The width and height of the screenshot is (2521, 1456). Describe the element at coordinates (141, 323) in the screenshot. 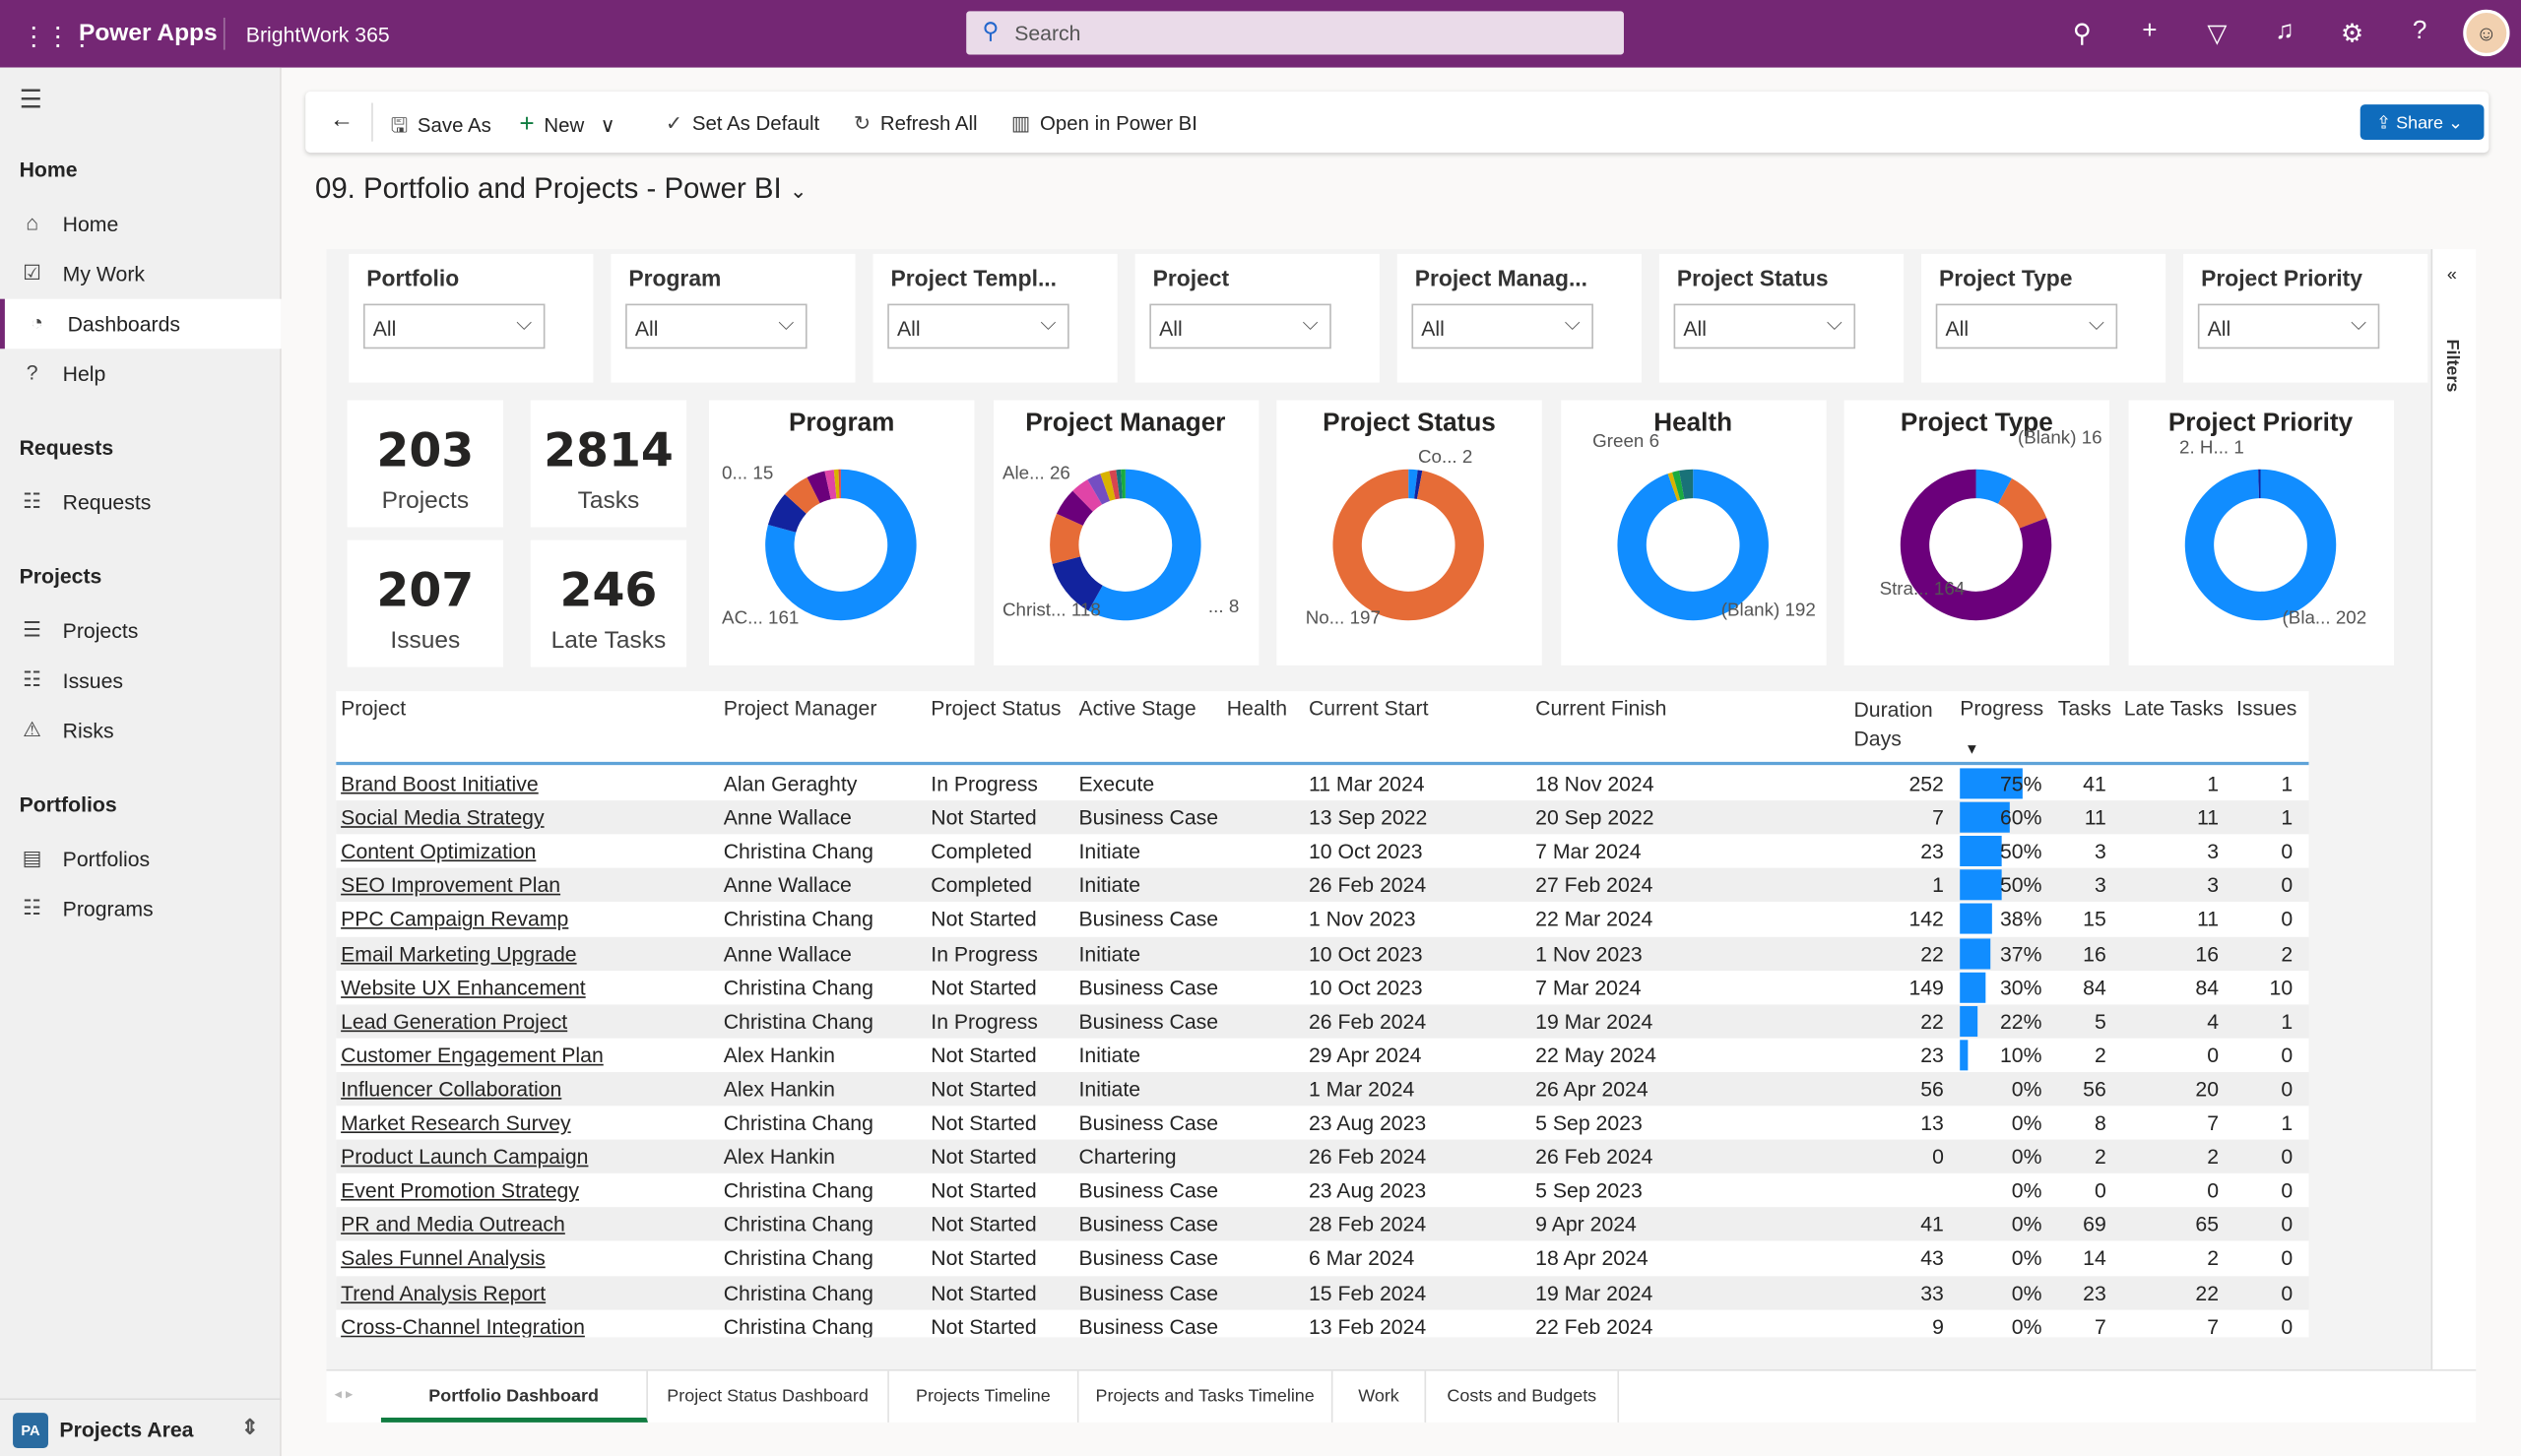

I see `sidebar-item-dashboards: ◔ Dashboards` at that location.